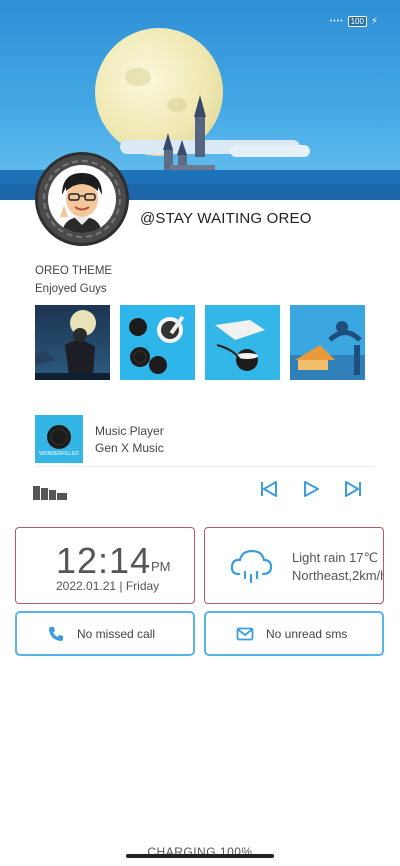 The width and height of the screenshot is (400, 866). I want to click on play-icon, so click(311, 489).